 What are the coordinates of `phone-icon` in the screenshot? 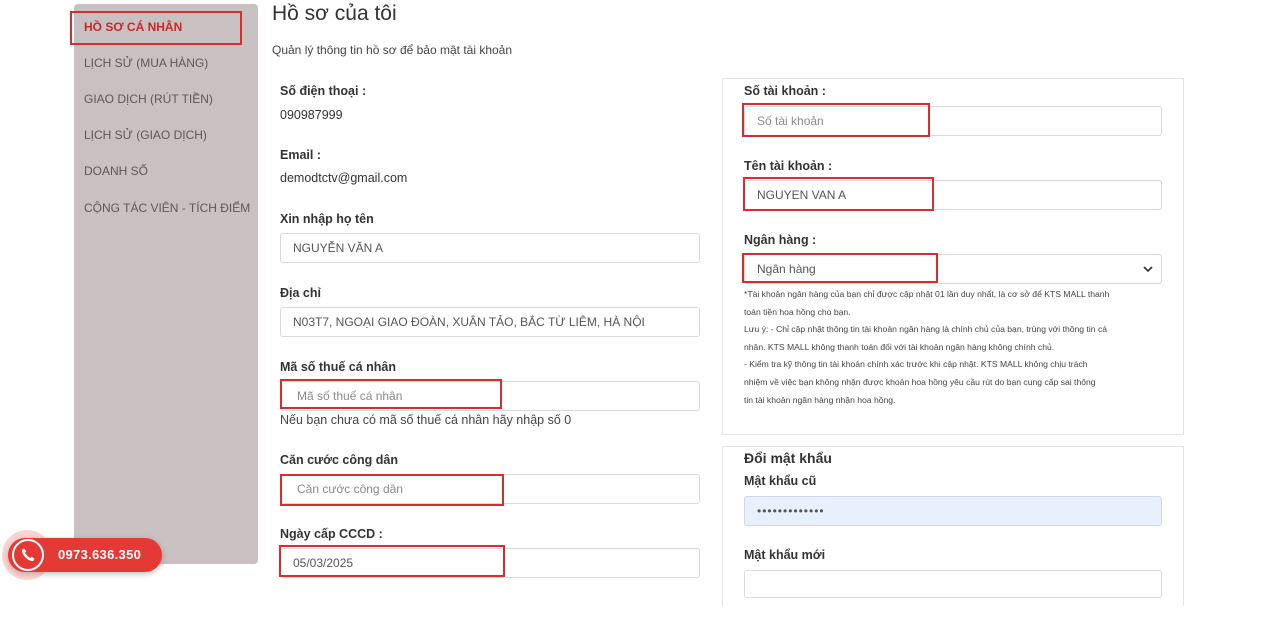 It's located at (28, 555).